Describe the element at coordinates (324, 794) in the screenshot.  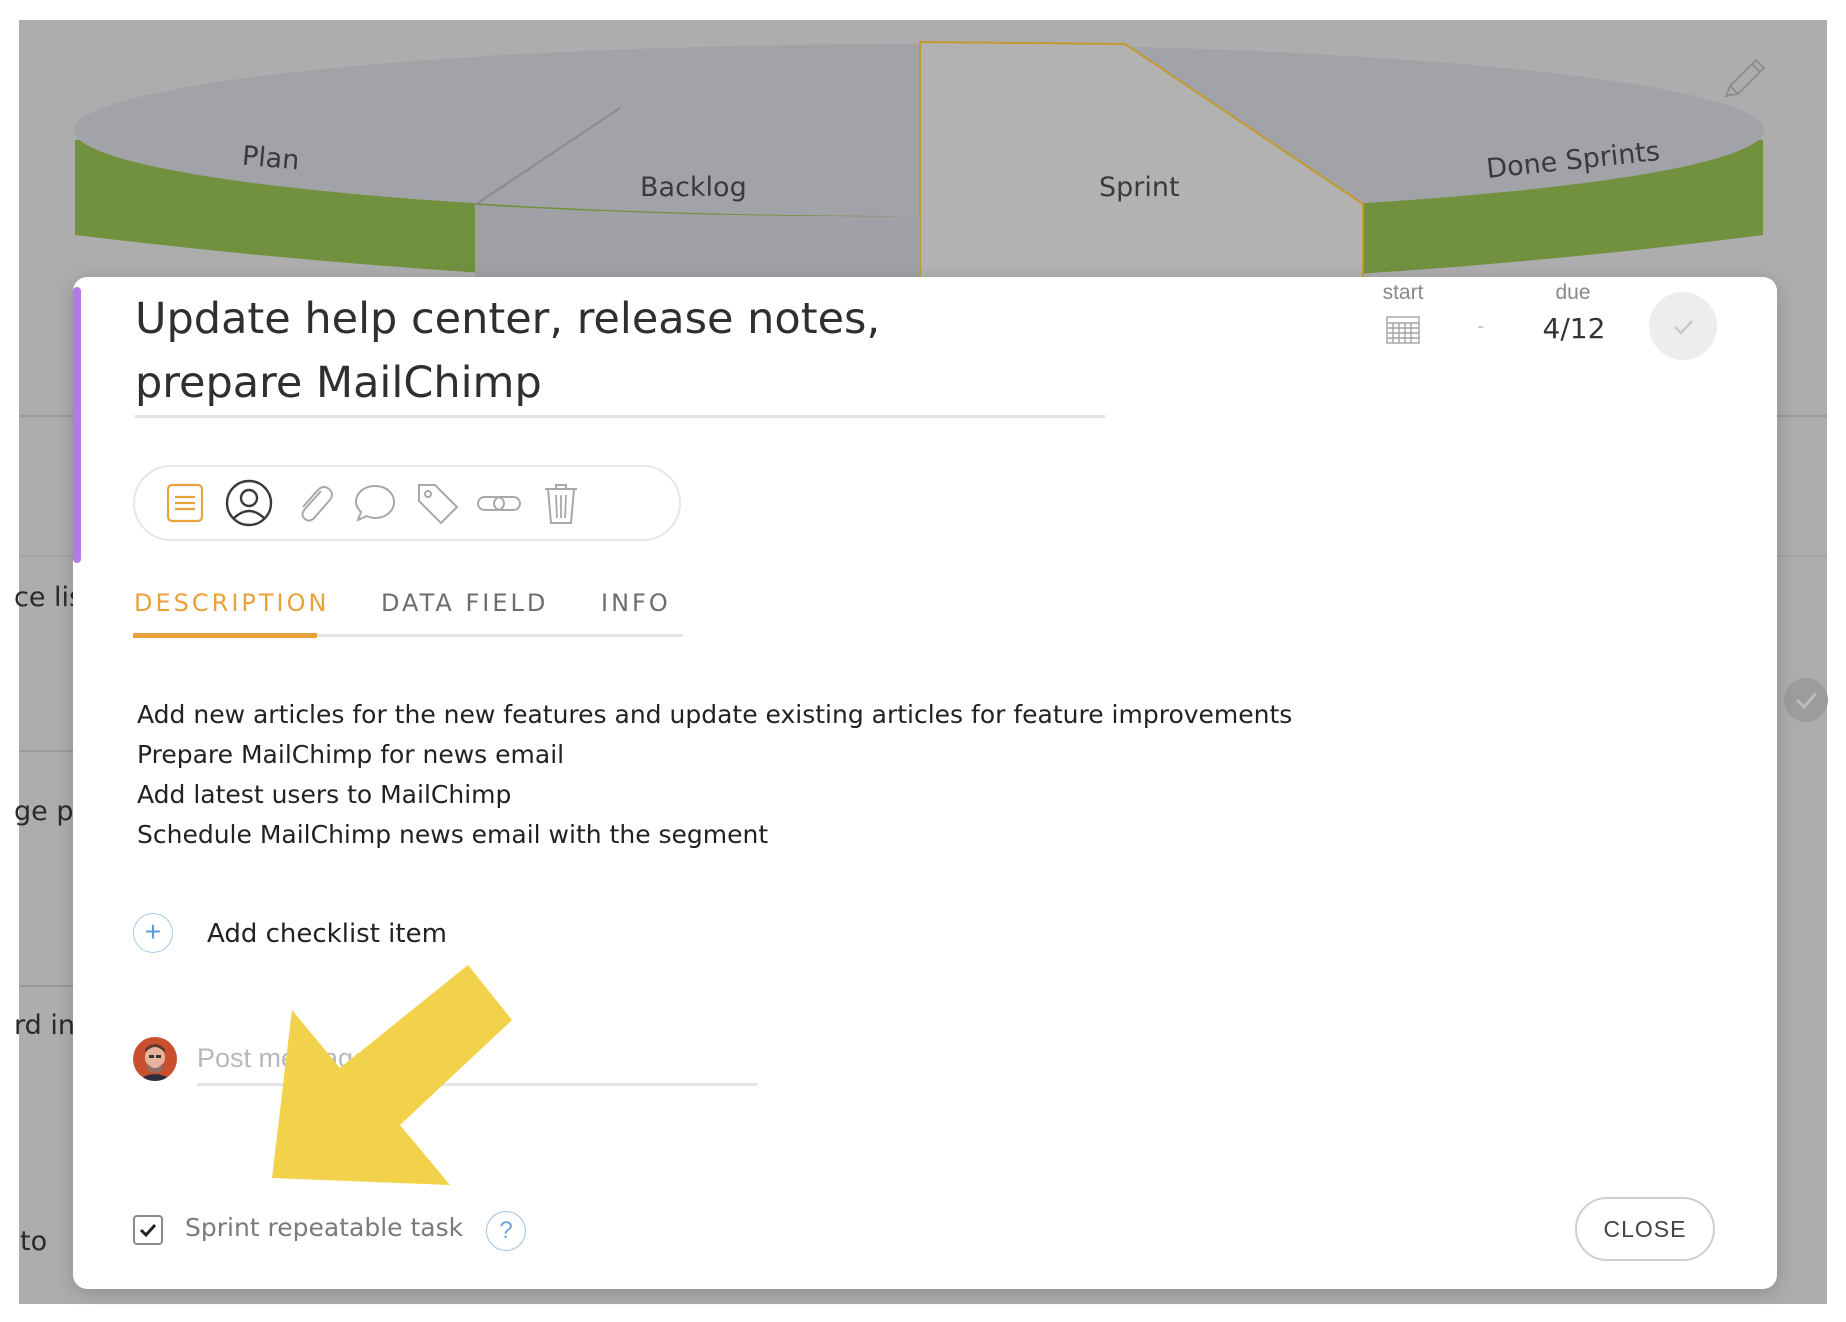
I see `description-line: Add latest users to MailChimp` at that location.